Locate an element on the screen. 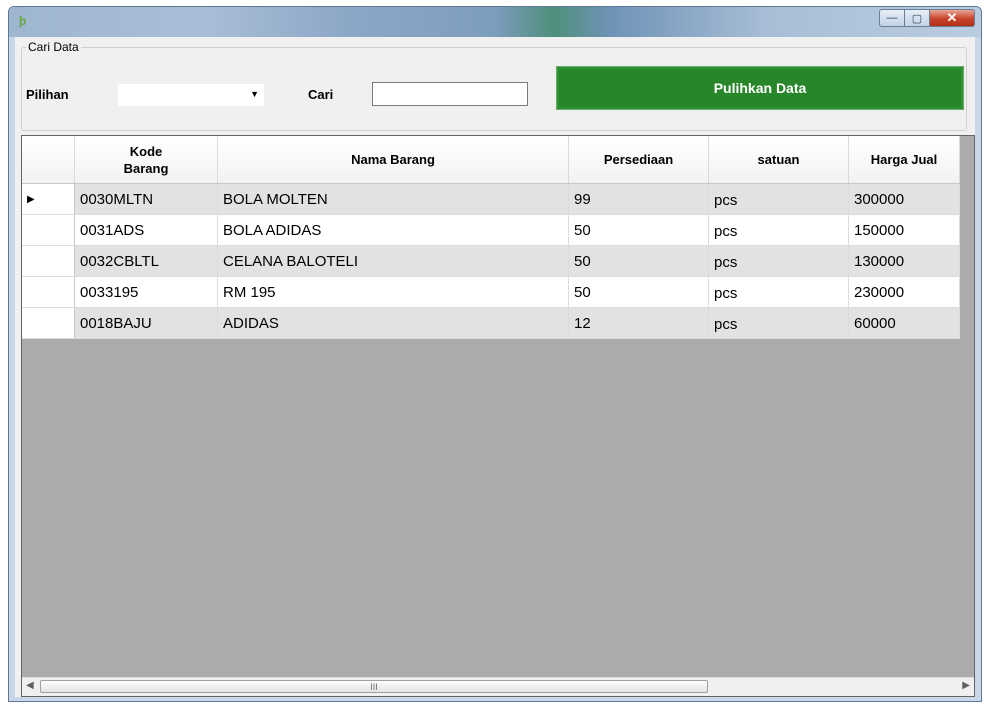  close-icon: ✕ is located at coordinates (952, 17).